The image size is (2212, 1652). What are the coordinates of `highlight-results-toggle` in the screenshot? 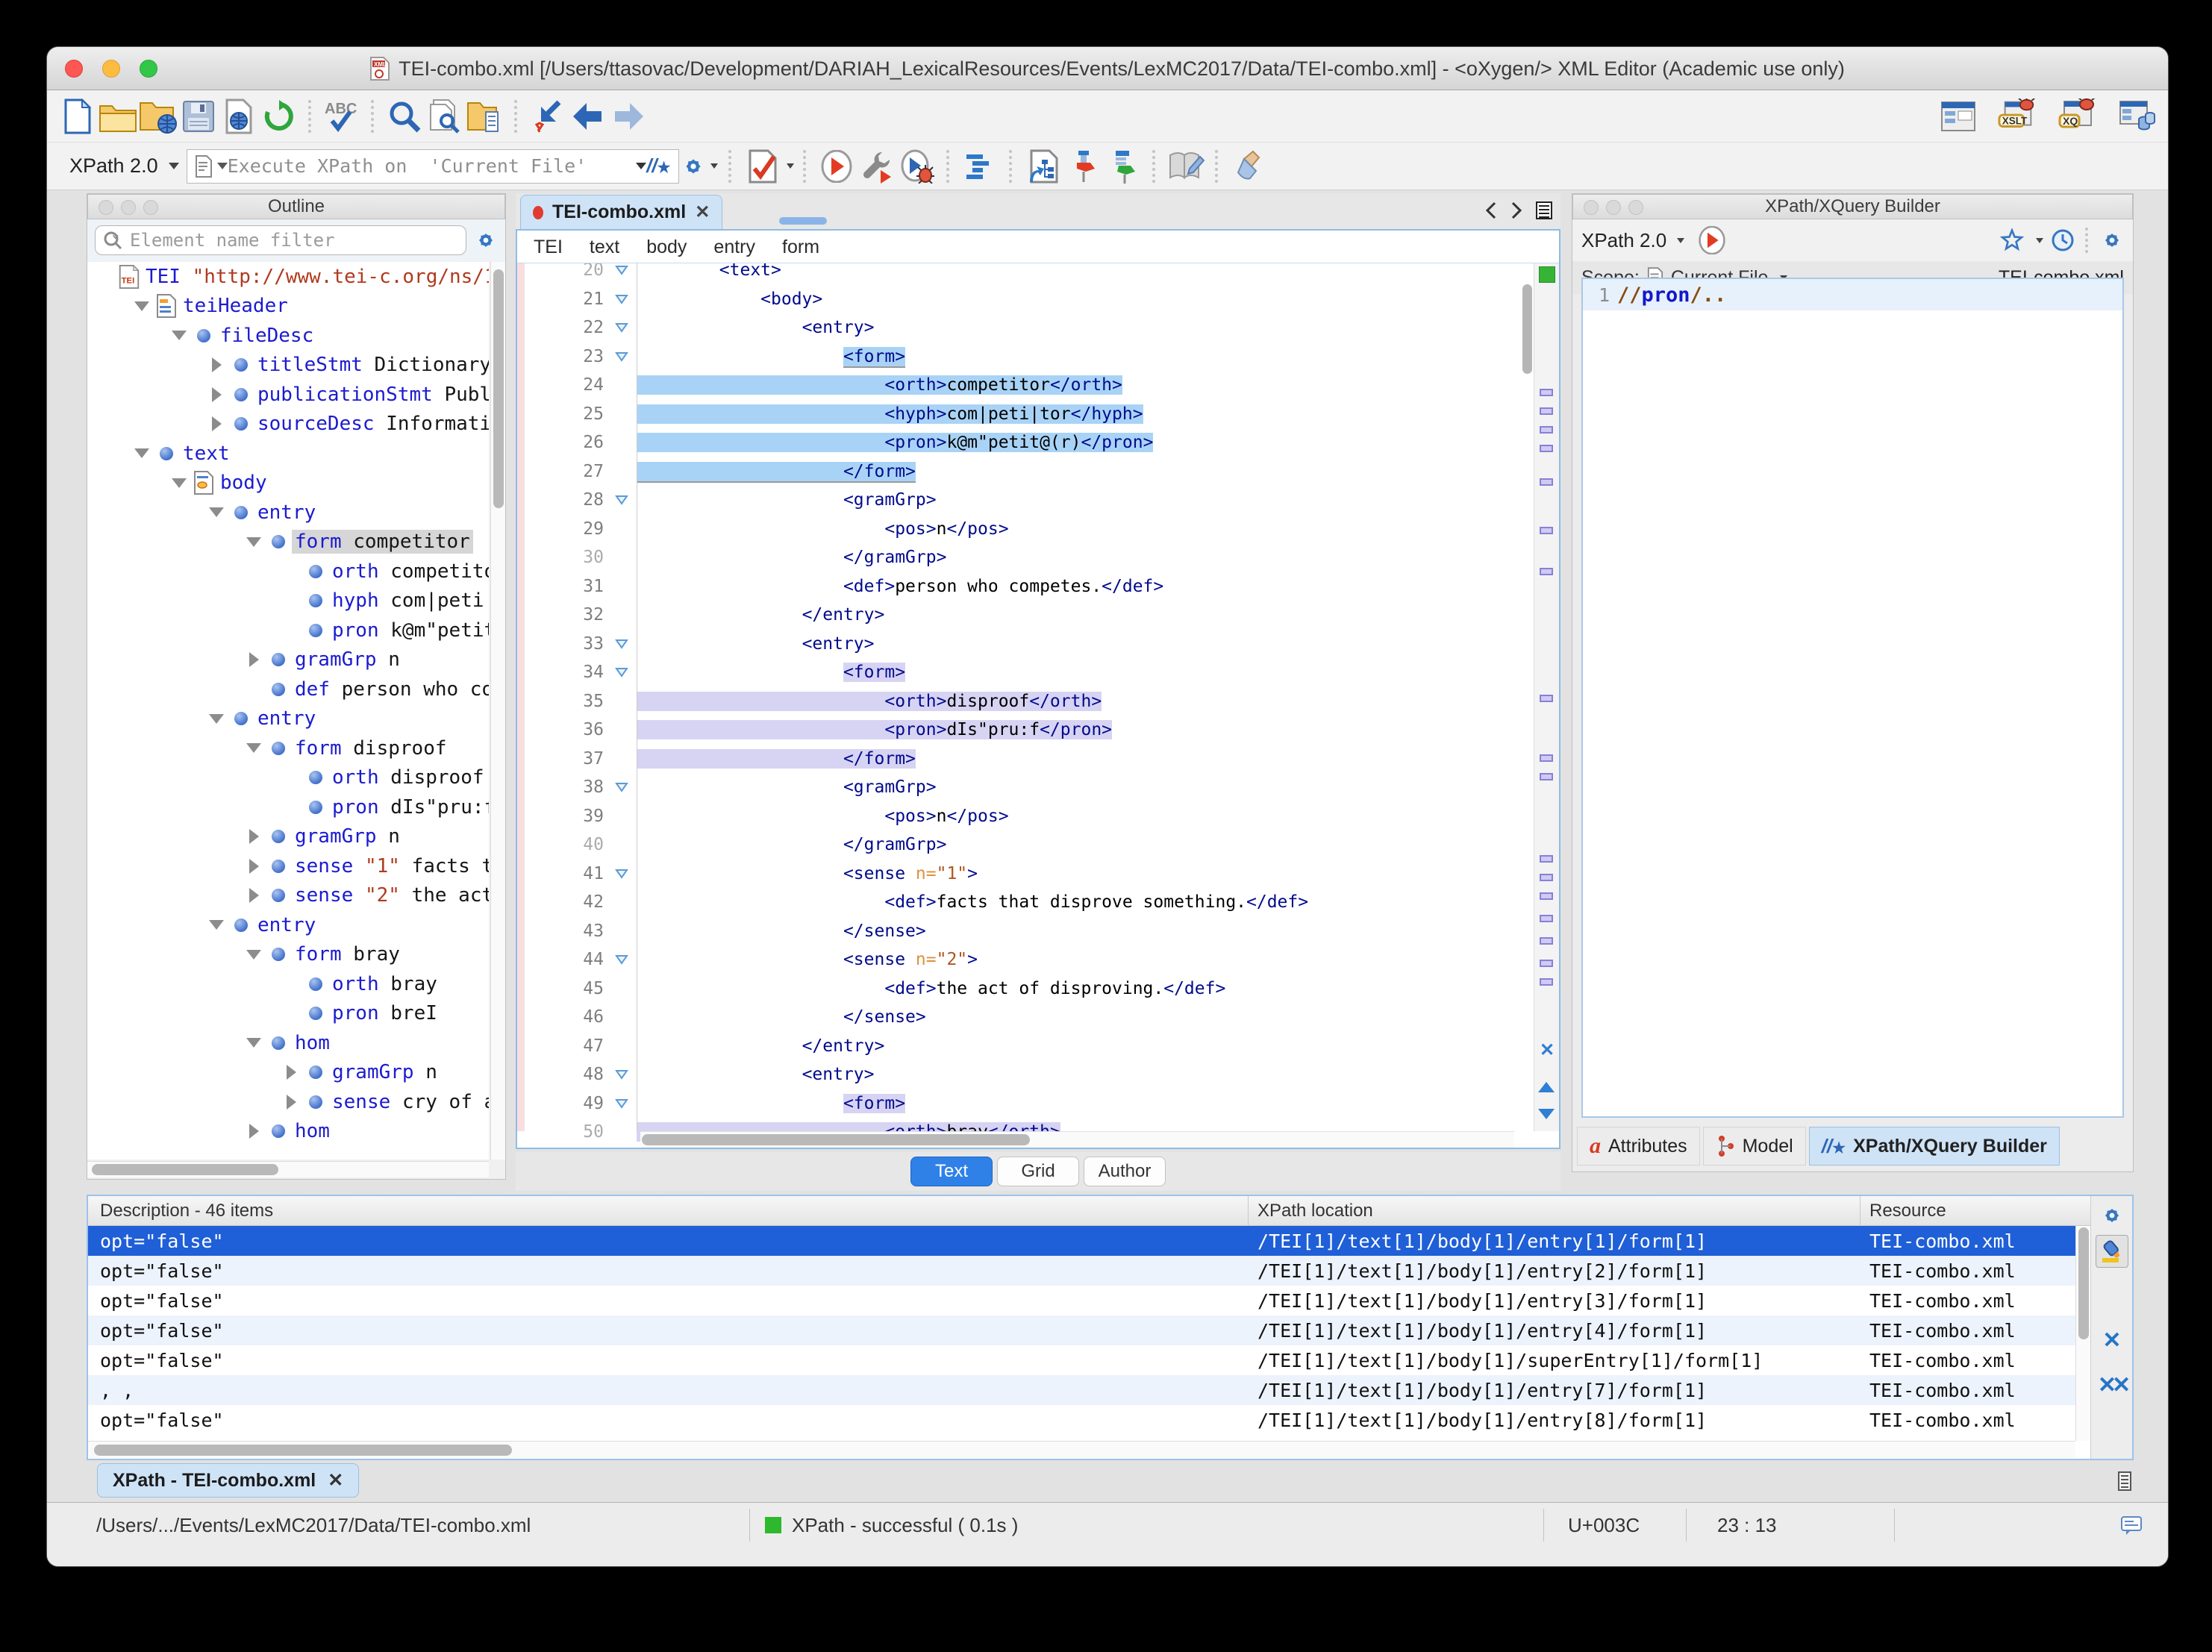 It's located at (2112, 1251).